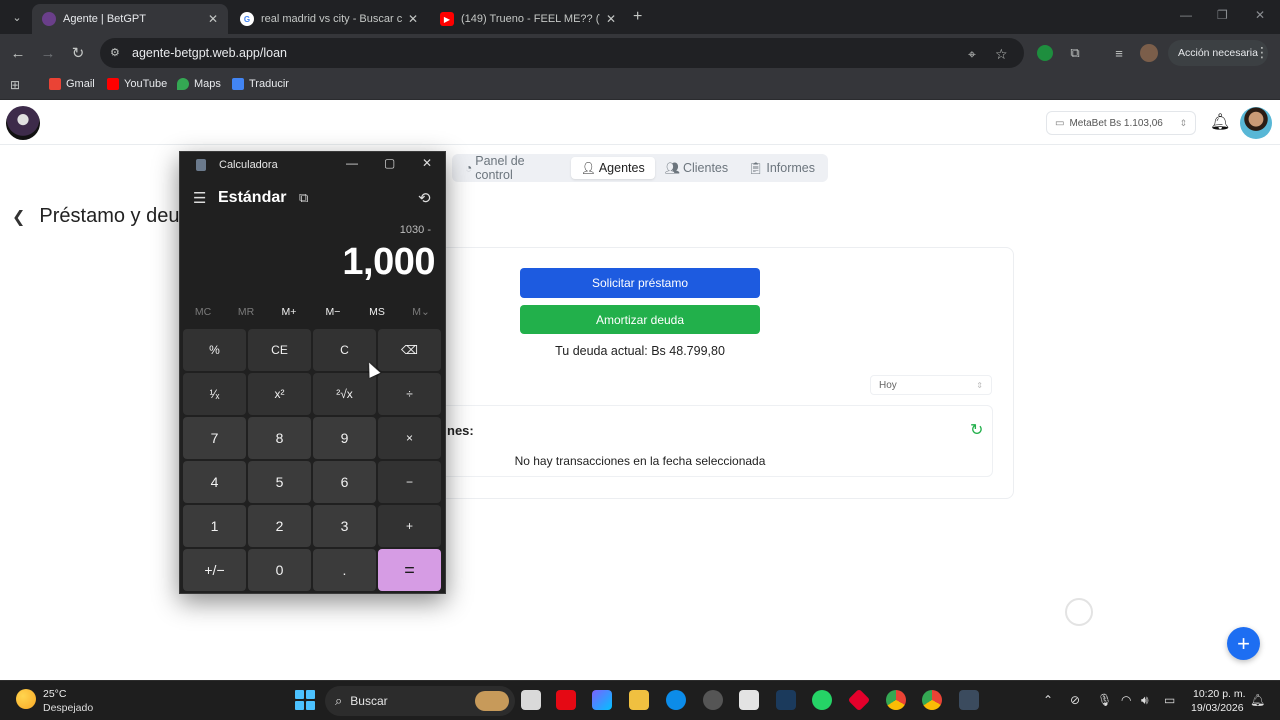 The width and height of the screenshot is (1280, 720). Describe the element at coordinates (421, 312) in the screenshot. I see `memory-list-button: M⌄` at that location.